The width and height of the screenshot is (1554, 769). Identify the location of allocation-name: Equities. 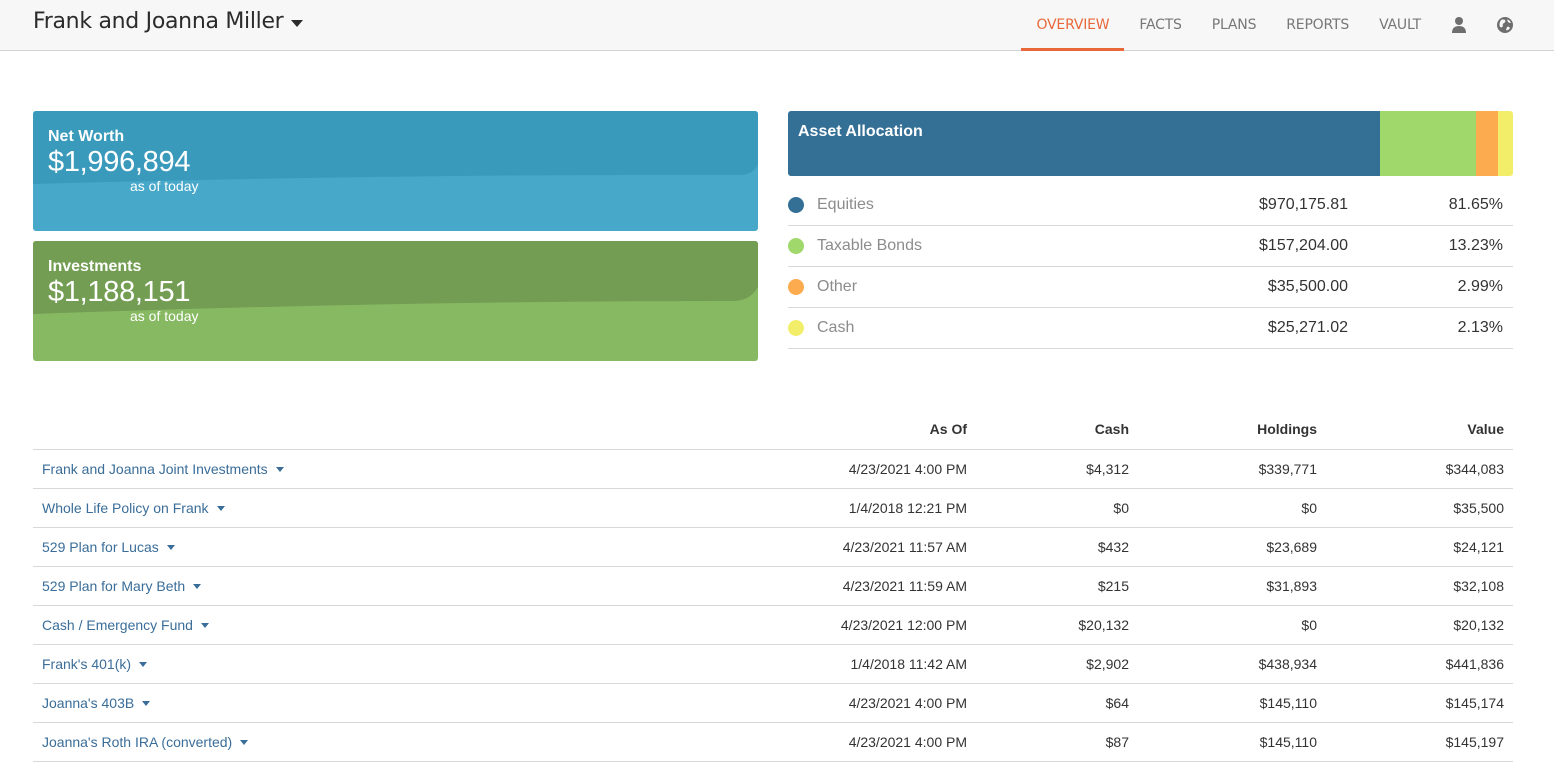
(845, 204).